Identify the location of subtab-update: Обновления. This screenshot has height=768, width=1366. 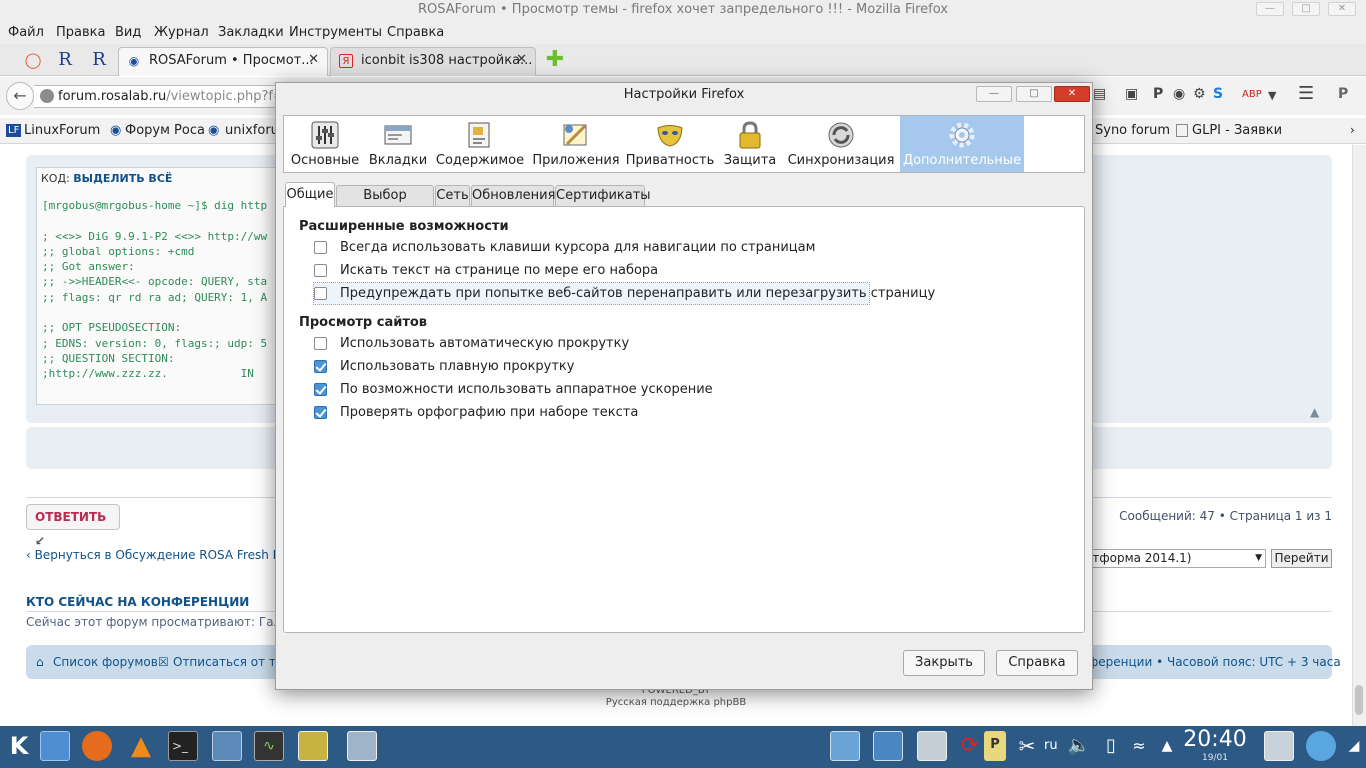
(513, 196).